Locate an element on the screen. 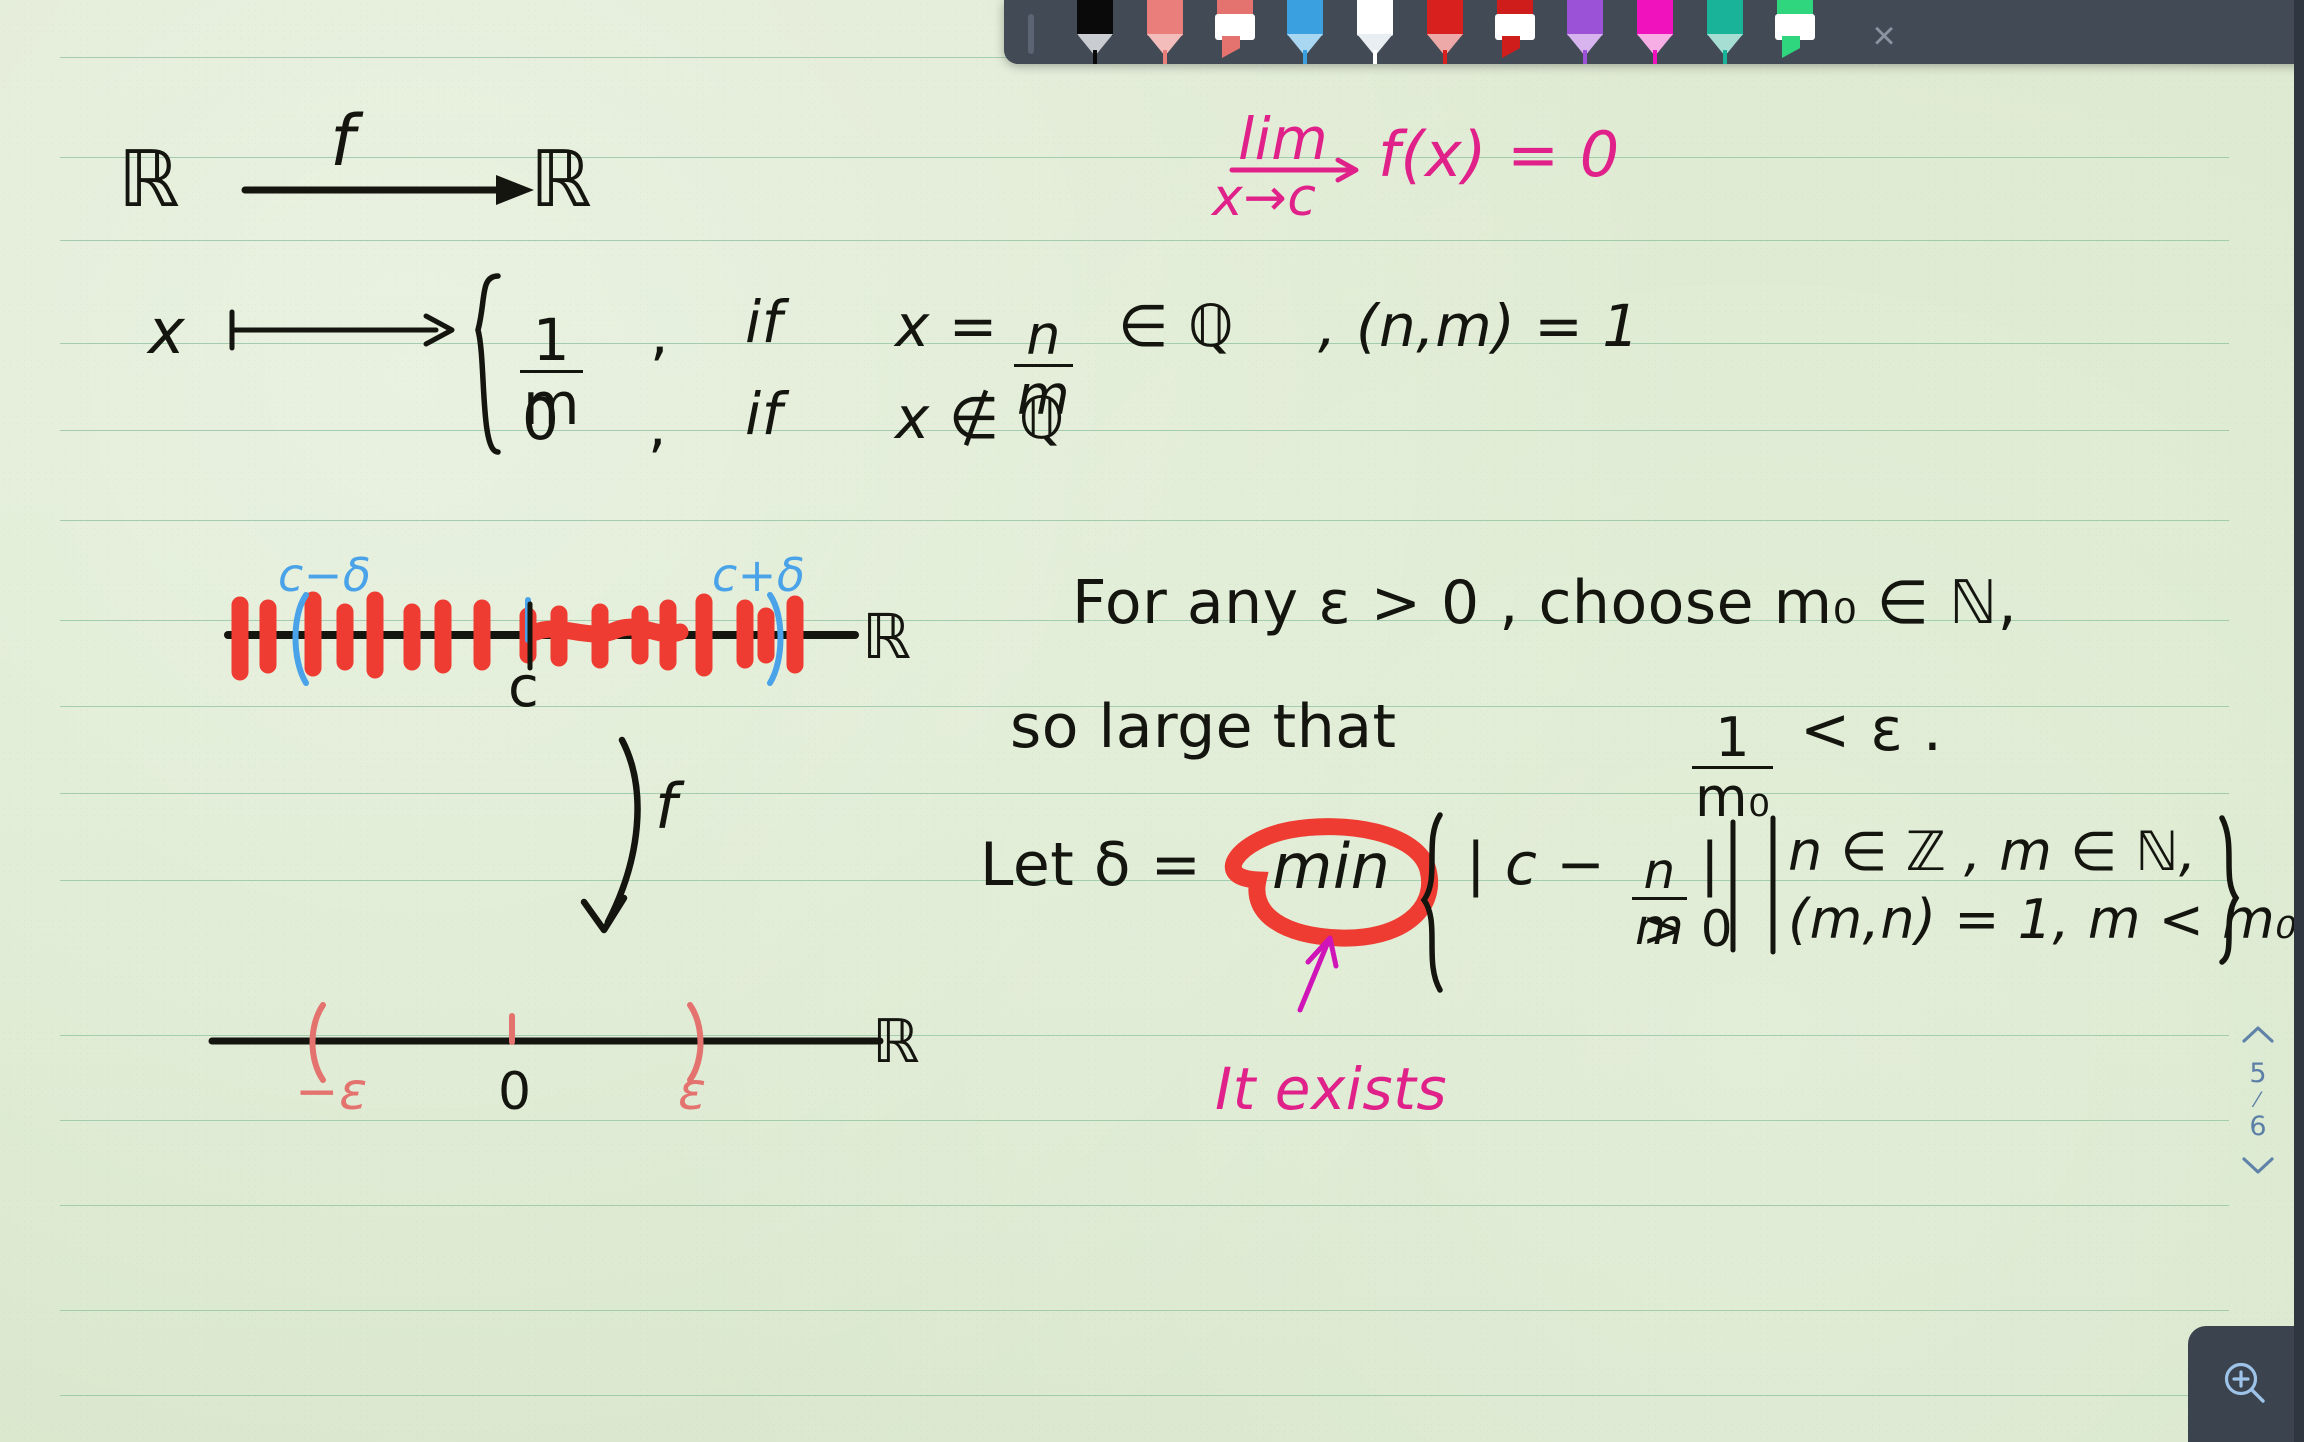 Image resolution: width=2304 pixels, height=1442 pixels. proof-line-1: For any ε > 0 , choose m₀ ∈ ℕ, is located at coordinates (1545, 603).